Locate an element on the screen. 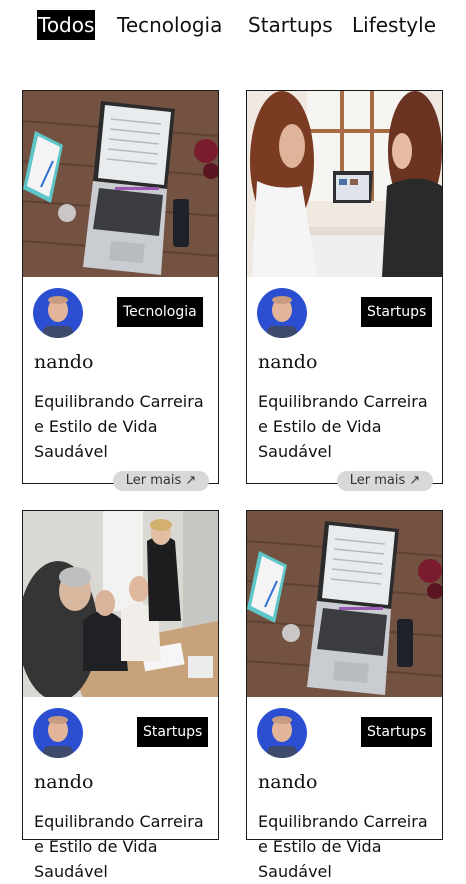 This screenshot has width=466, height=884. tab-startups: Startups is located at coordinates (290, 25).